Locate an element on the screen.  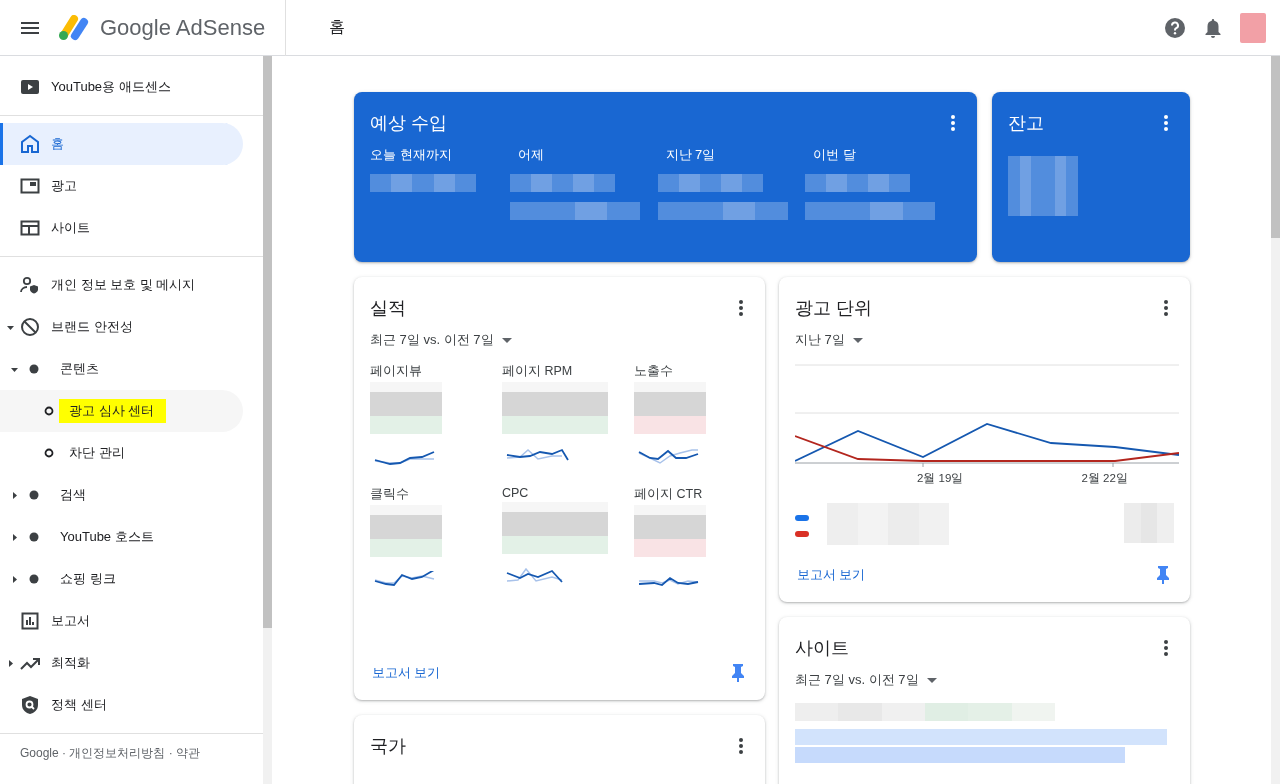
card-title: 광고 단위 is located at coordinates (833, 308).